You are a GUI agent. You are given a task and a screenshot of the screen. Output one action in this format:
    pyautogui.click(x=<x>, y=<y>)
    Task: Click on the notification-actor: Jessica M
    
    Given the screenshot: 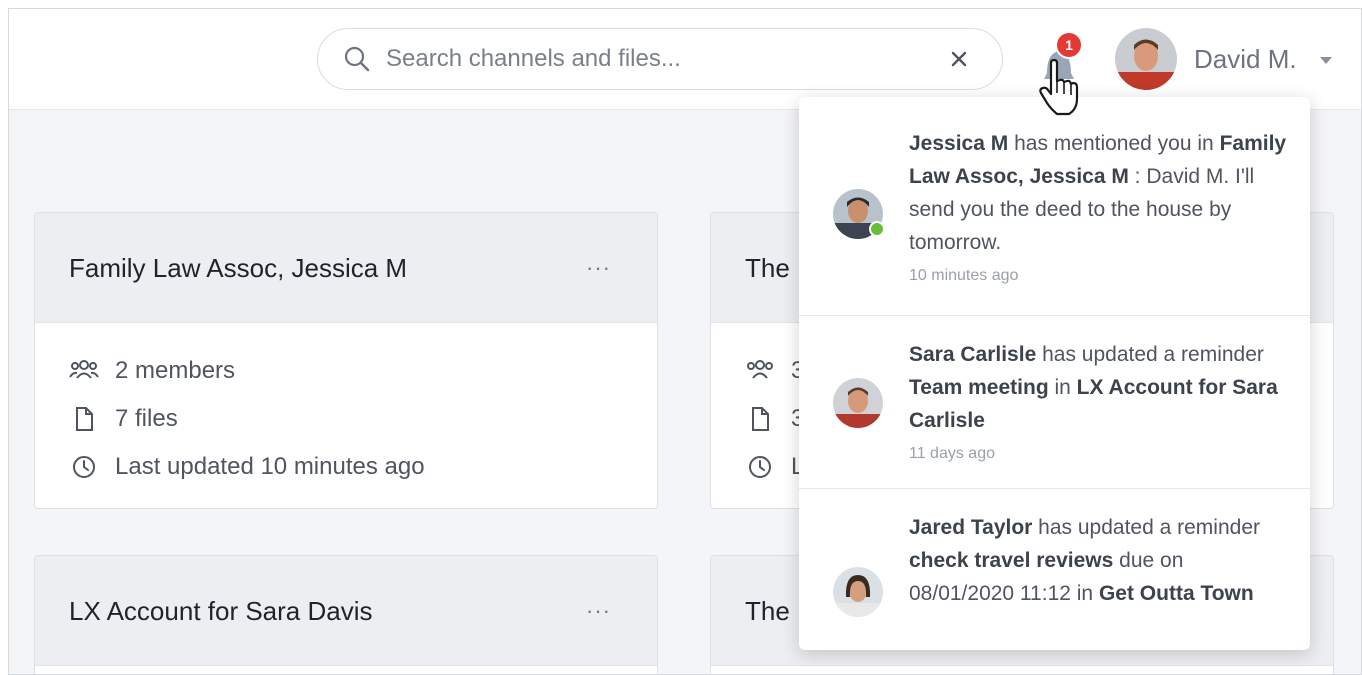 What is the action you would take?
    pyautogui.click(x=959, y=143)
    